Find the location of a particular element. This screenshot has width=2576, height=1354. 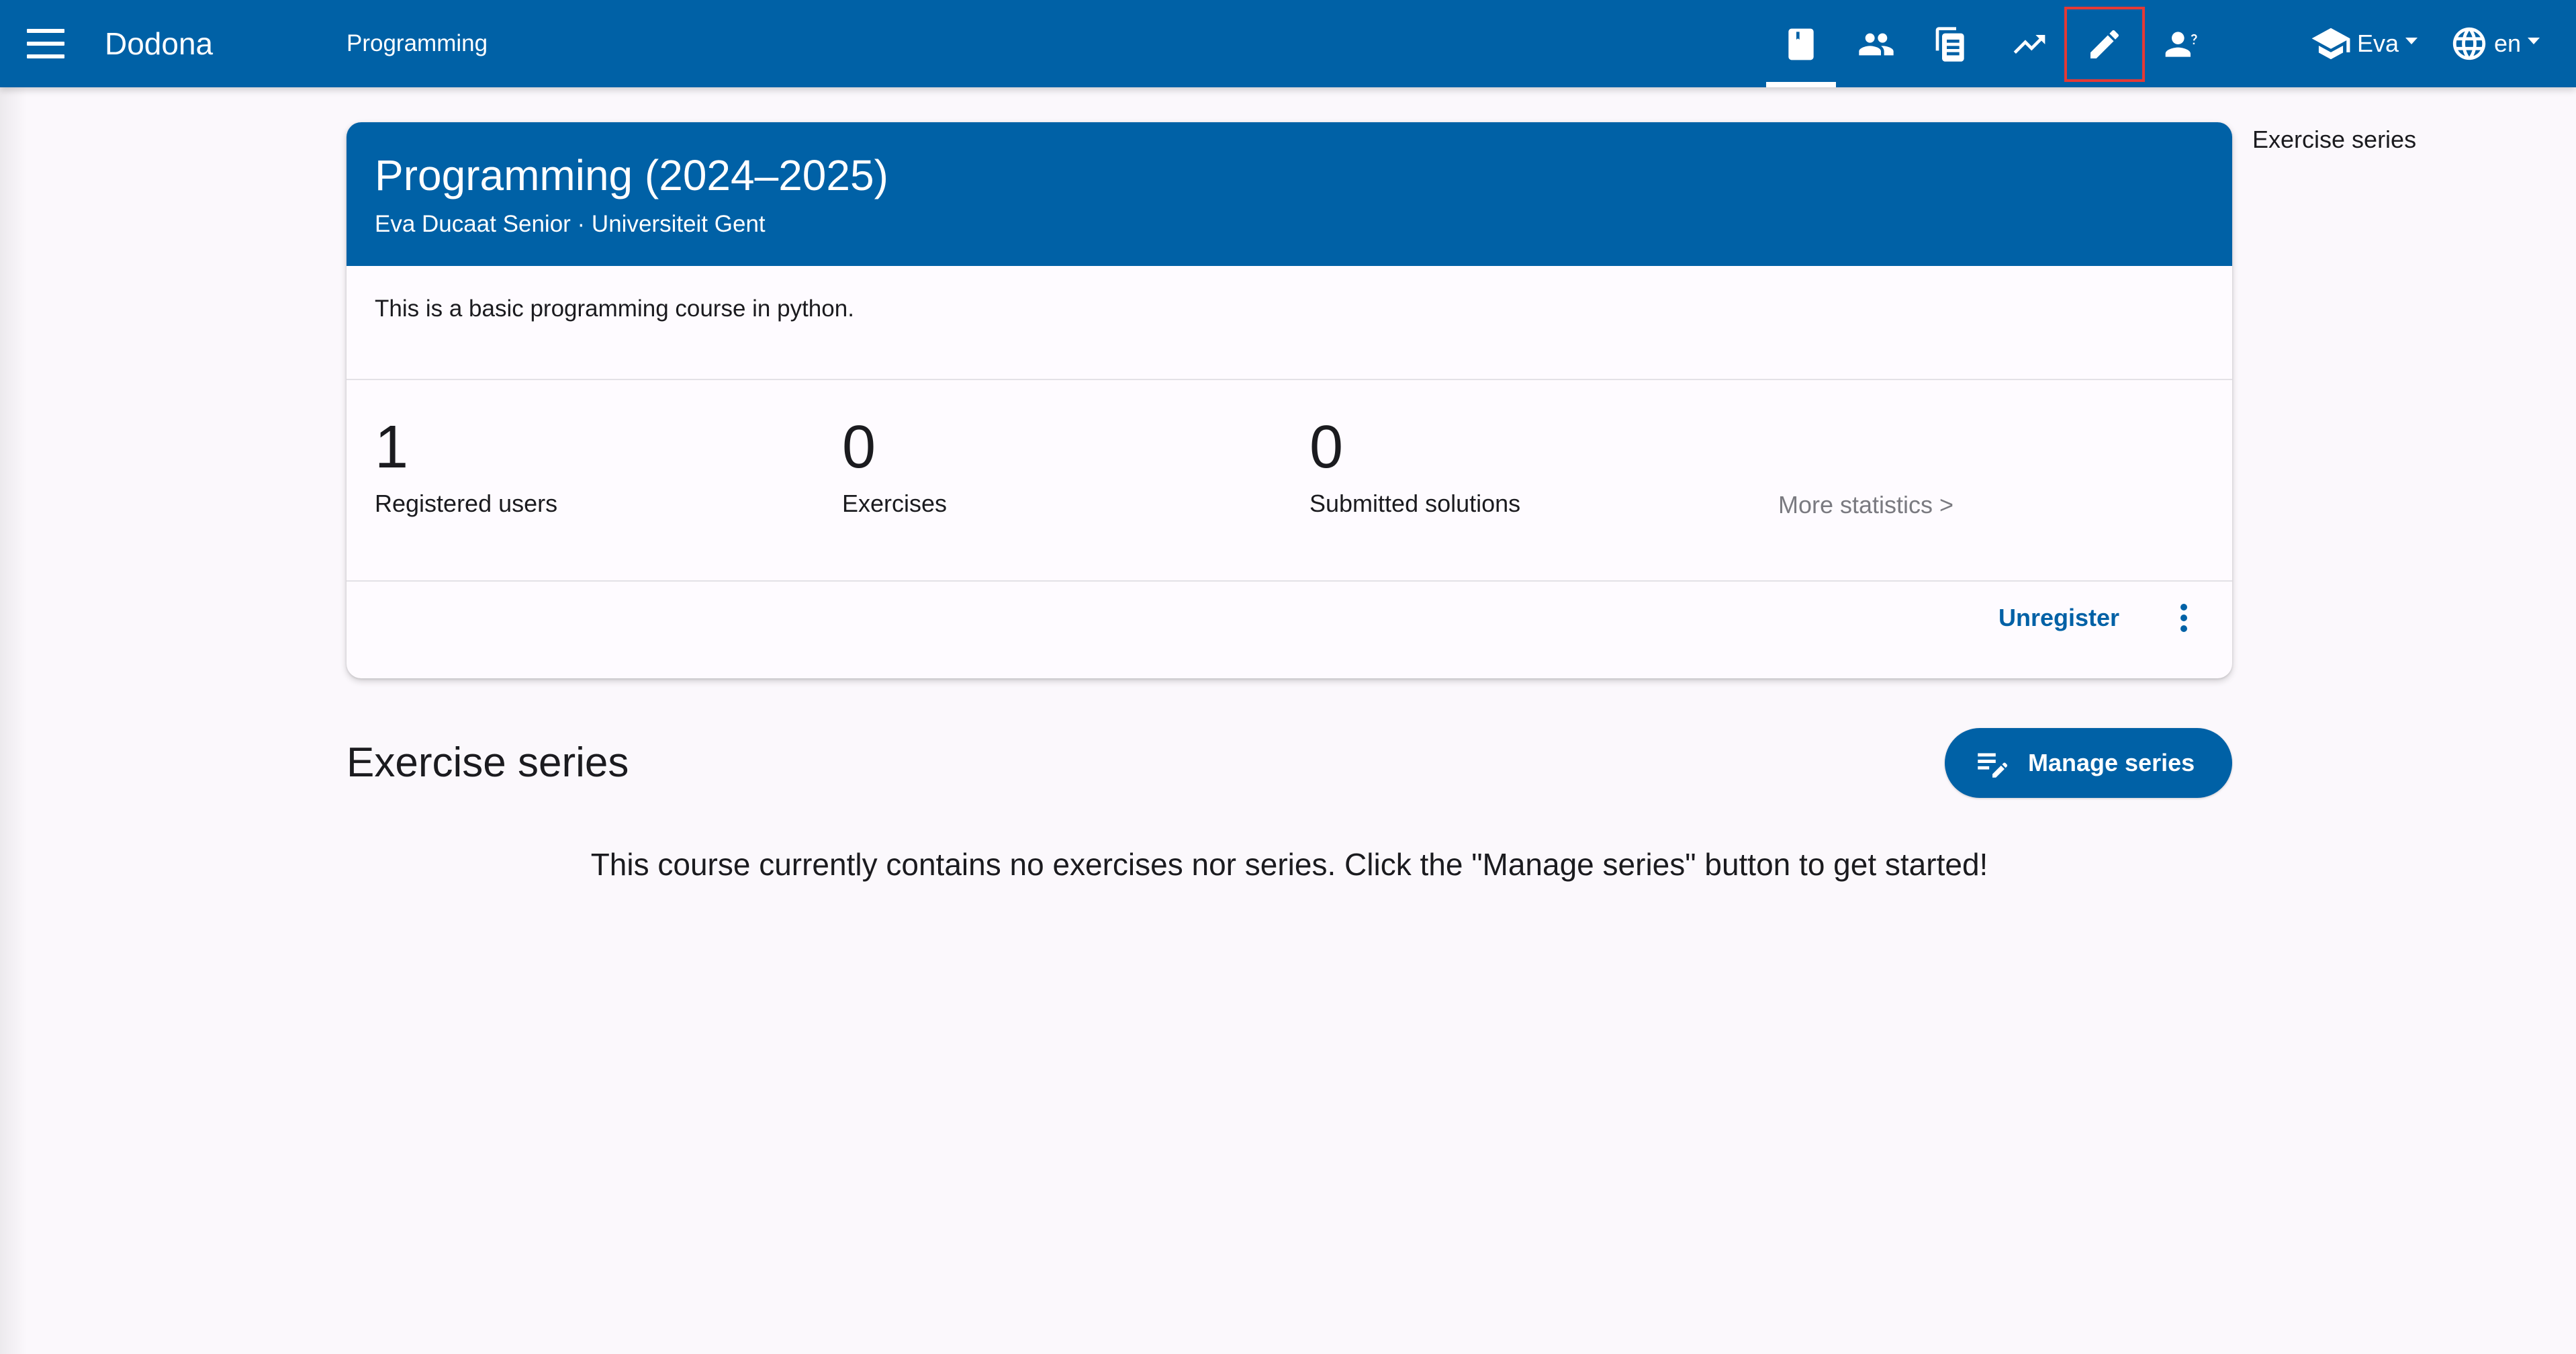

course-subtitle: Eva Ducaat Senior · Universiteit Gent is located at coordinates (570, 224).